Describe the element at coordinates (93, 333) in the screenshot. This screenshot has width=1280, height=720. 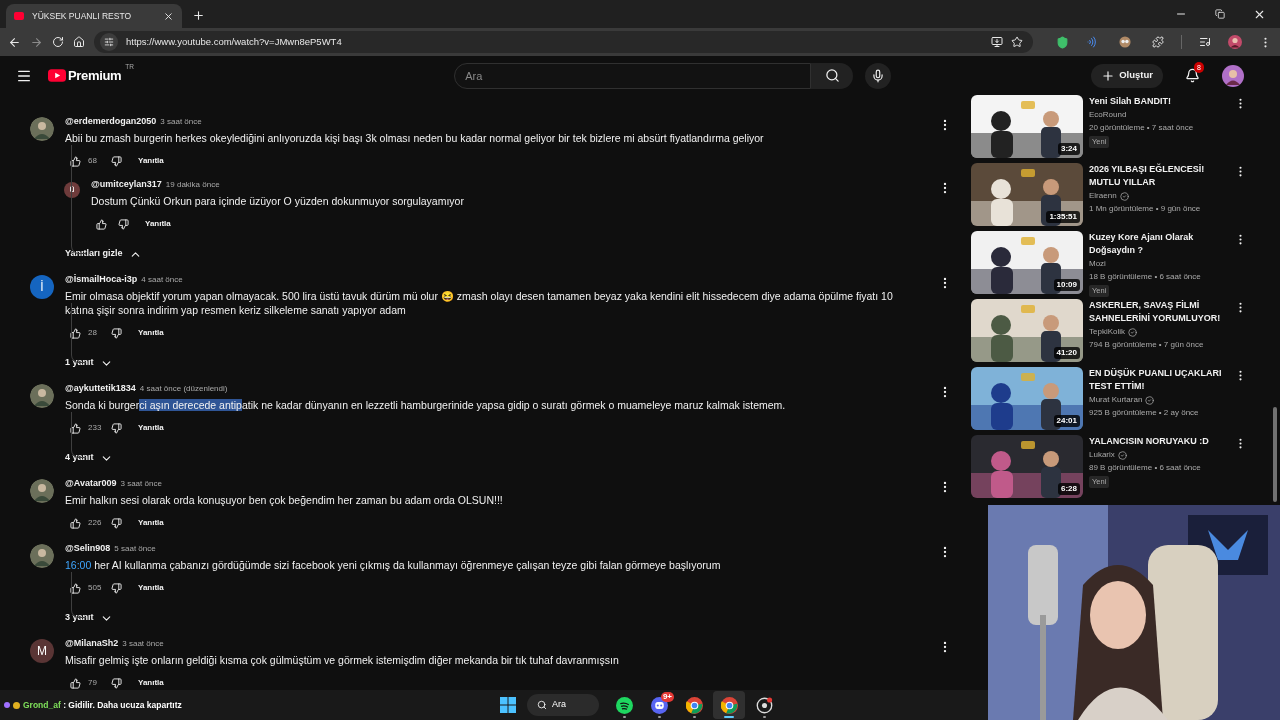
I see `like-count: 28` at that location.